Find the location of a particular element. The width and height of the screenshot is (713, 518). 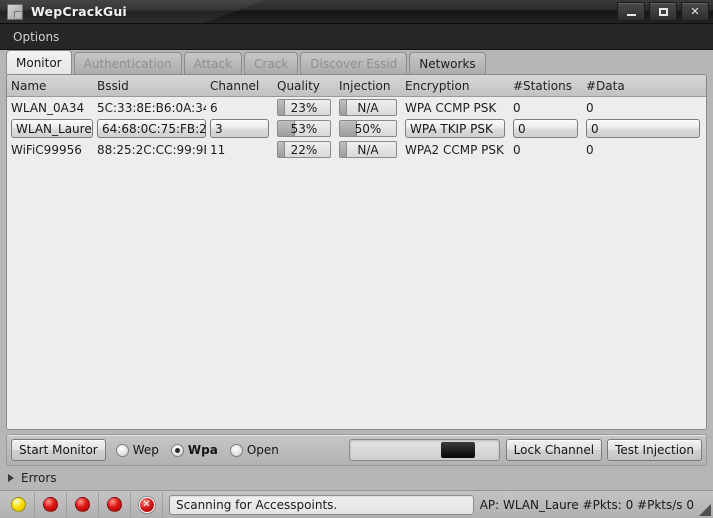

tab-authentication: Authentication is located at coordinates (127, 63).